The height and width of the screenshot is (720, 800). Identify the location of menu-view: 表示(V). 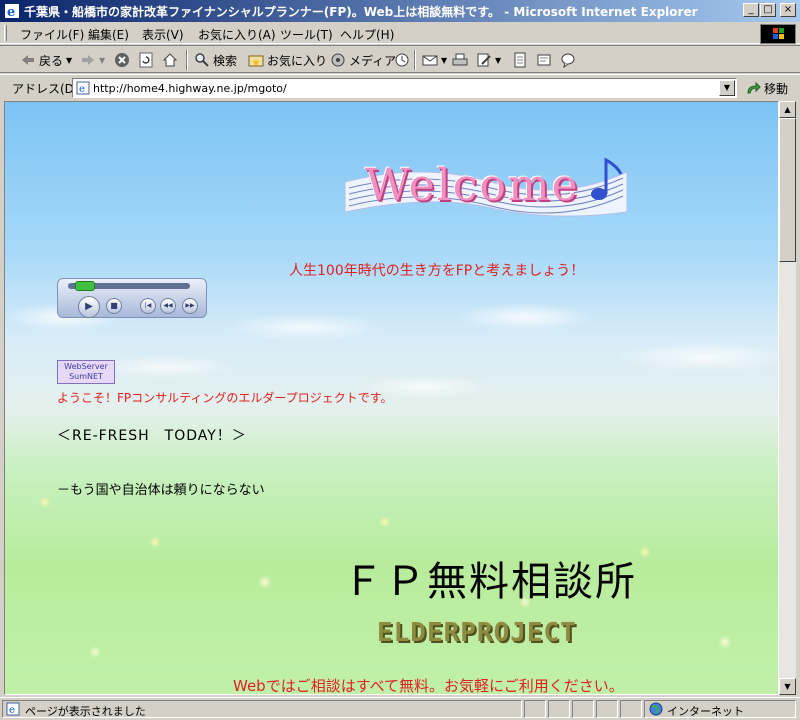
(163, 34).